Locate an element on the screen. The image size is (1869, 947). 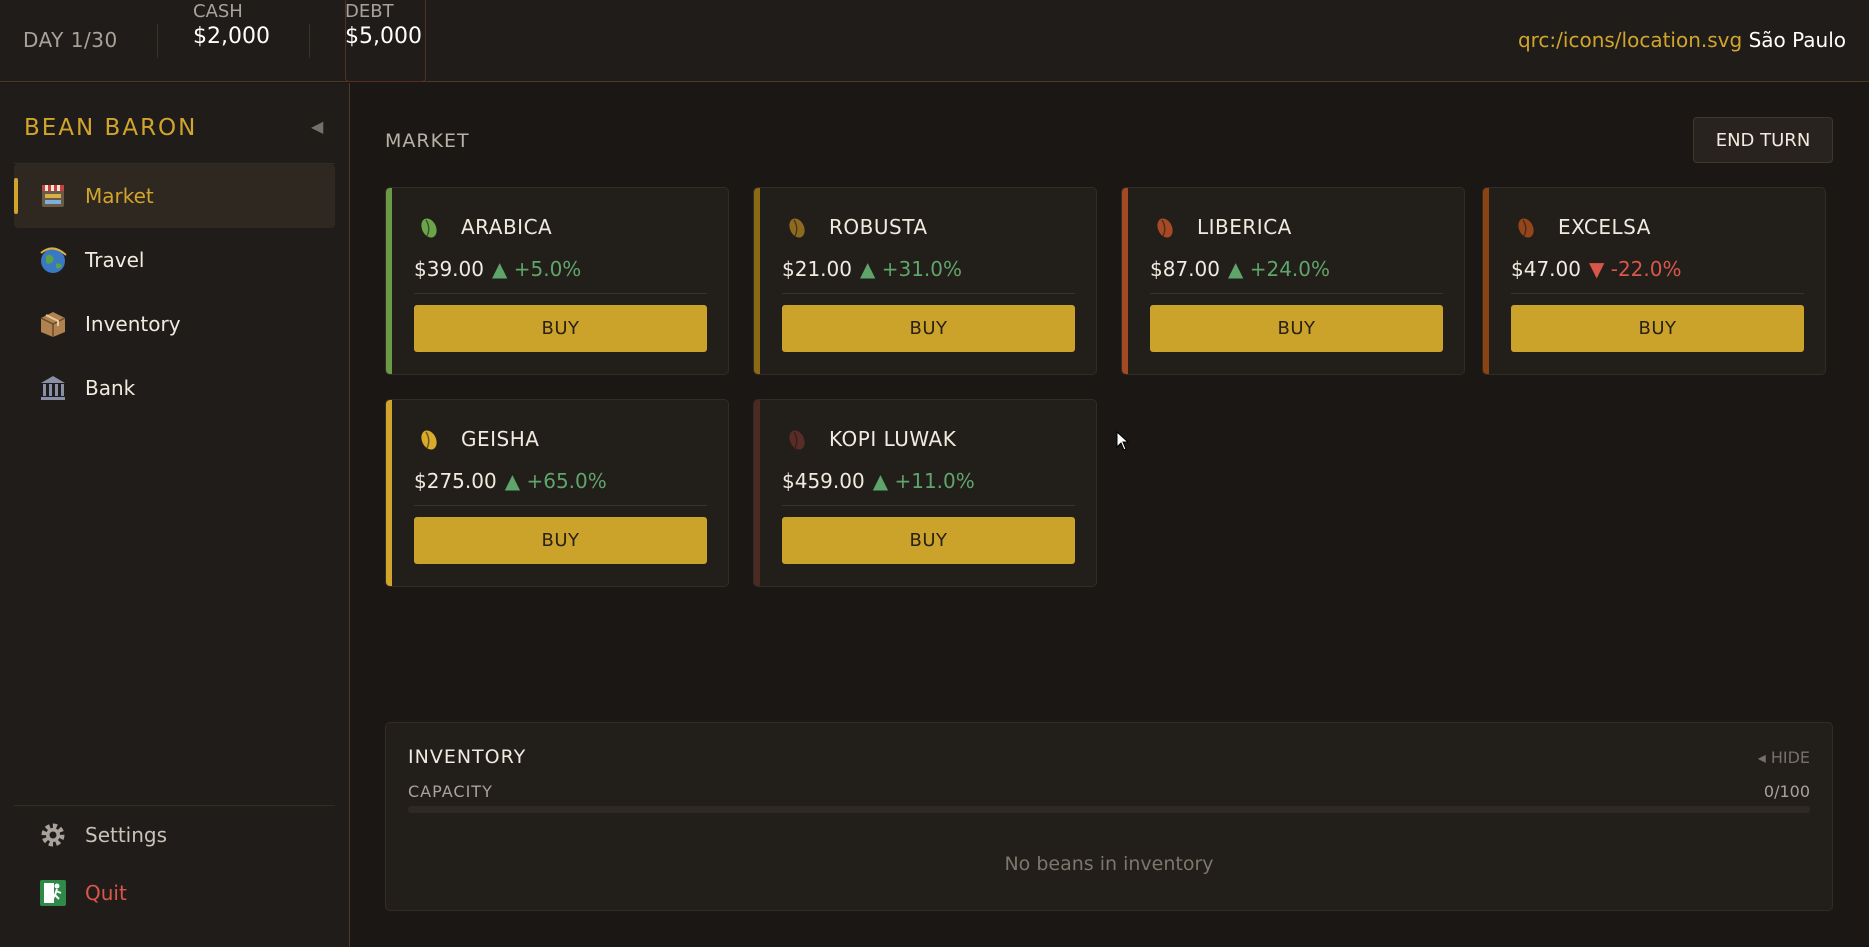
bean-card-excelsa: EXCELSA $47.00 ▼ -22.0% BUY is located at coordinates (1654, 281).